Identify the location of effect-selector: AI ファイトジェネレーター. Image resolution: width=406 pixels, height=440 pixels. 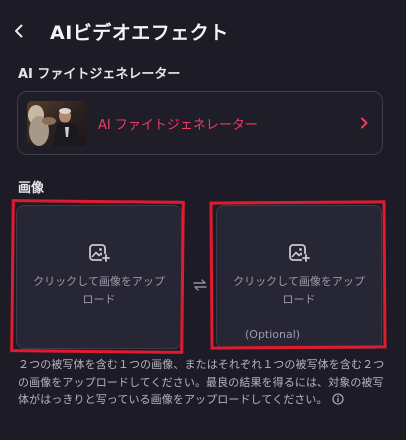
(200, 123).